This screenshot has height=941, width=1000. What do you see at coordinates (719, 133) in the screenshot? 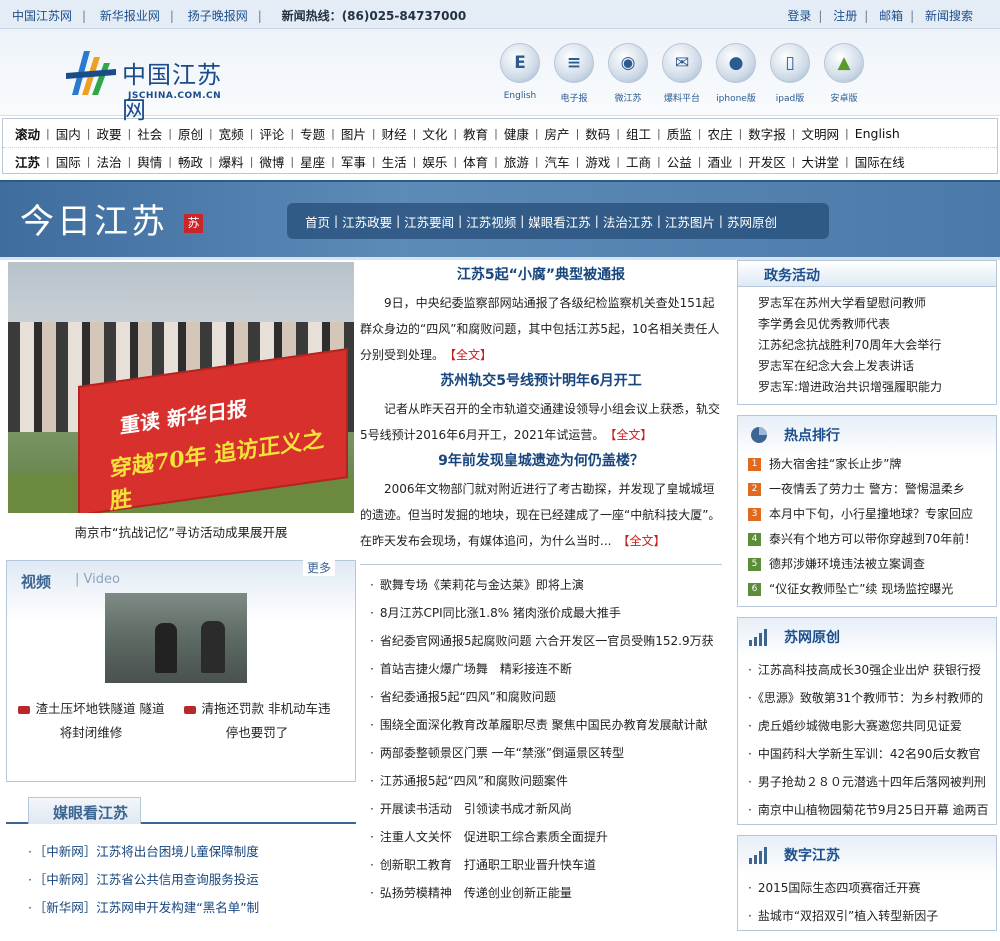
I see `nav-item: 农庄` at bounding box center [719, 133].